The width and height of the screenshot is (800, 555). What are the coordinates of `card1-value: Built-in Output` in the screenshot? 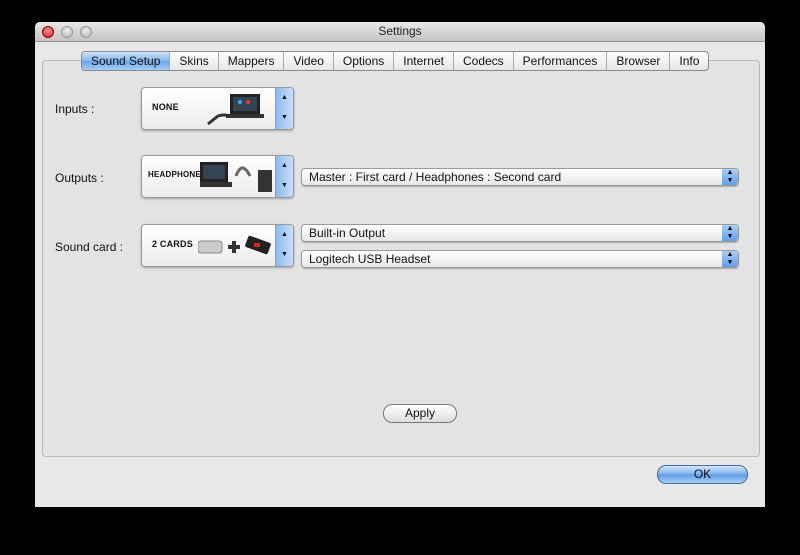 It's located at (347, 233).